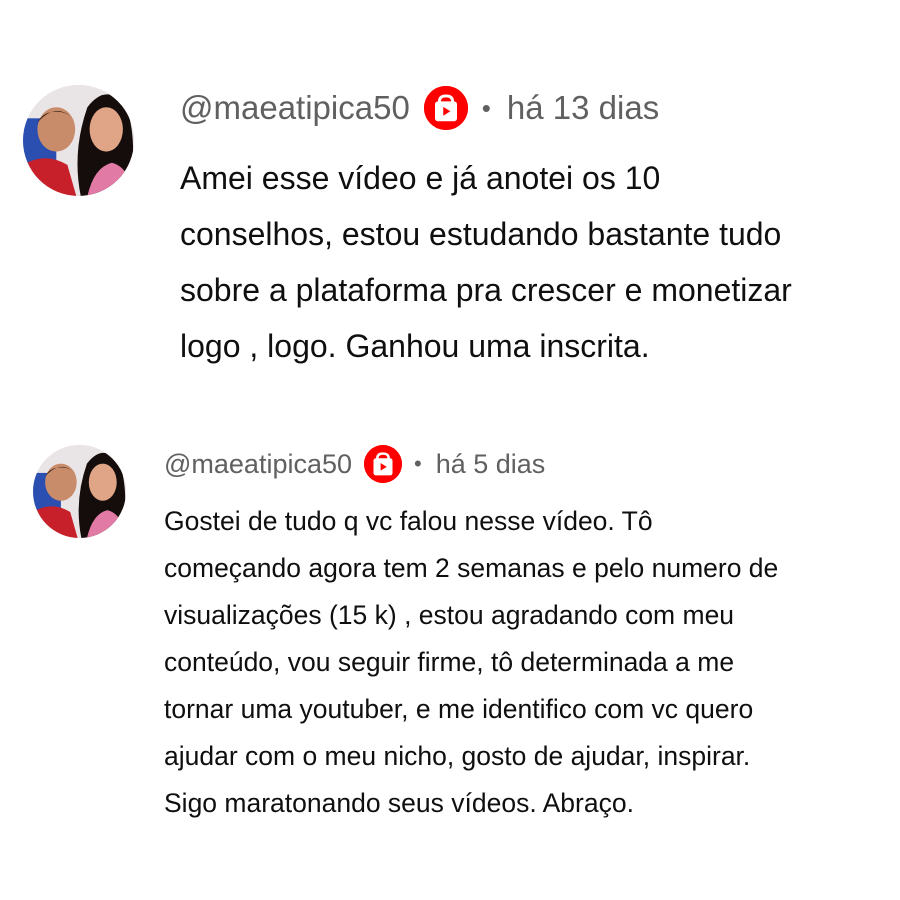 The width and height of the screenshot is (900, 900). I want to click on comment-header: @maeatipica50 • há 13 dias, so click(419, 108).